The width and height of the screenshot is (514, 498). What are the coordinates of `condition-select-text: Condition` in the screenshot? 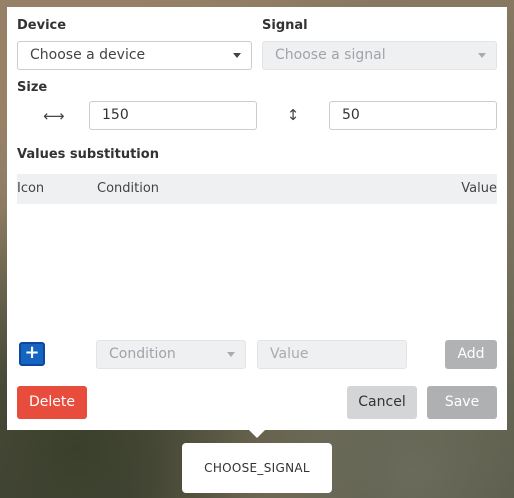 It's located at (142, 354).